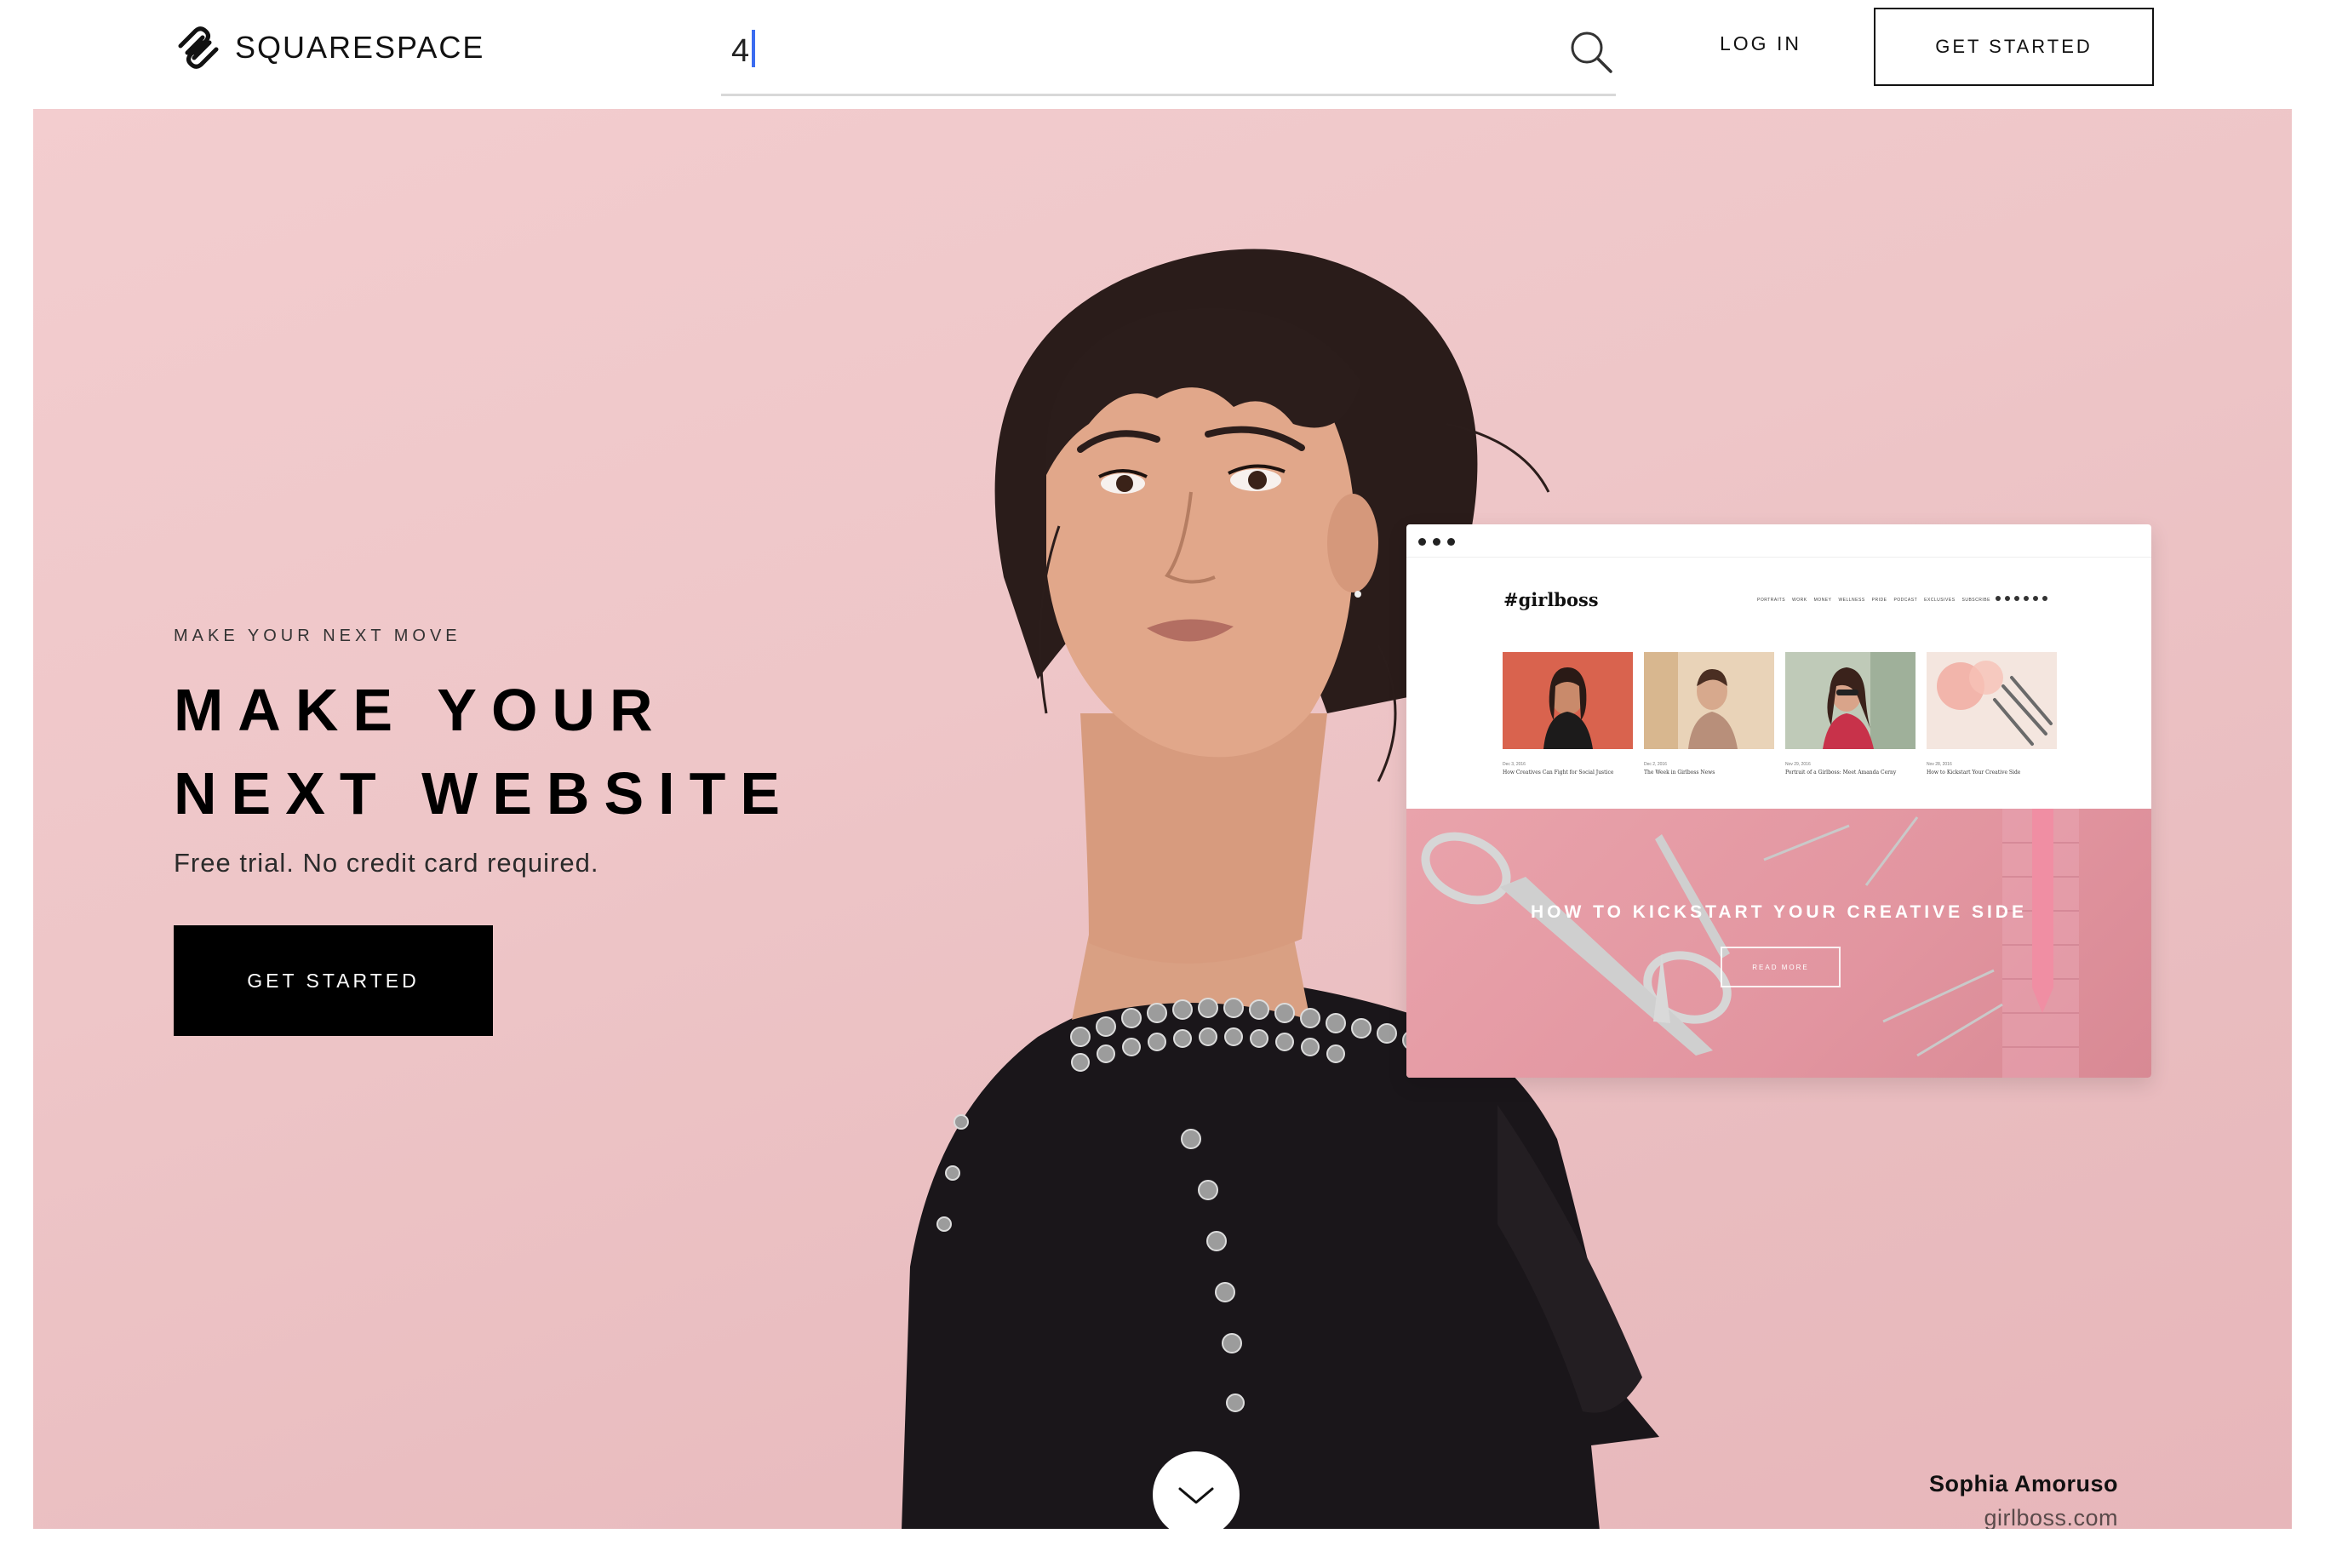  I want to click on search-icon, so click(1591, 52).